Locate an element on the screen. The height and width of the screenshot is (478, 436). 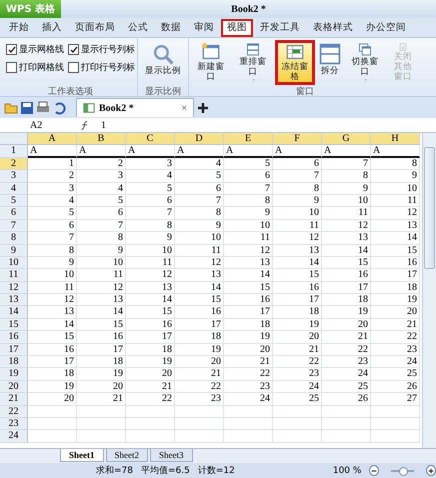
row-header: 1 is located at coordinates (14, 151).